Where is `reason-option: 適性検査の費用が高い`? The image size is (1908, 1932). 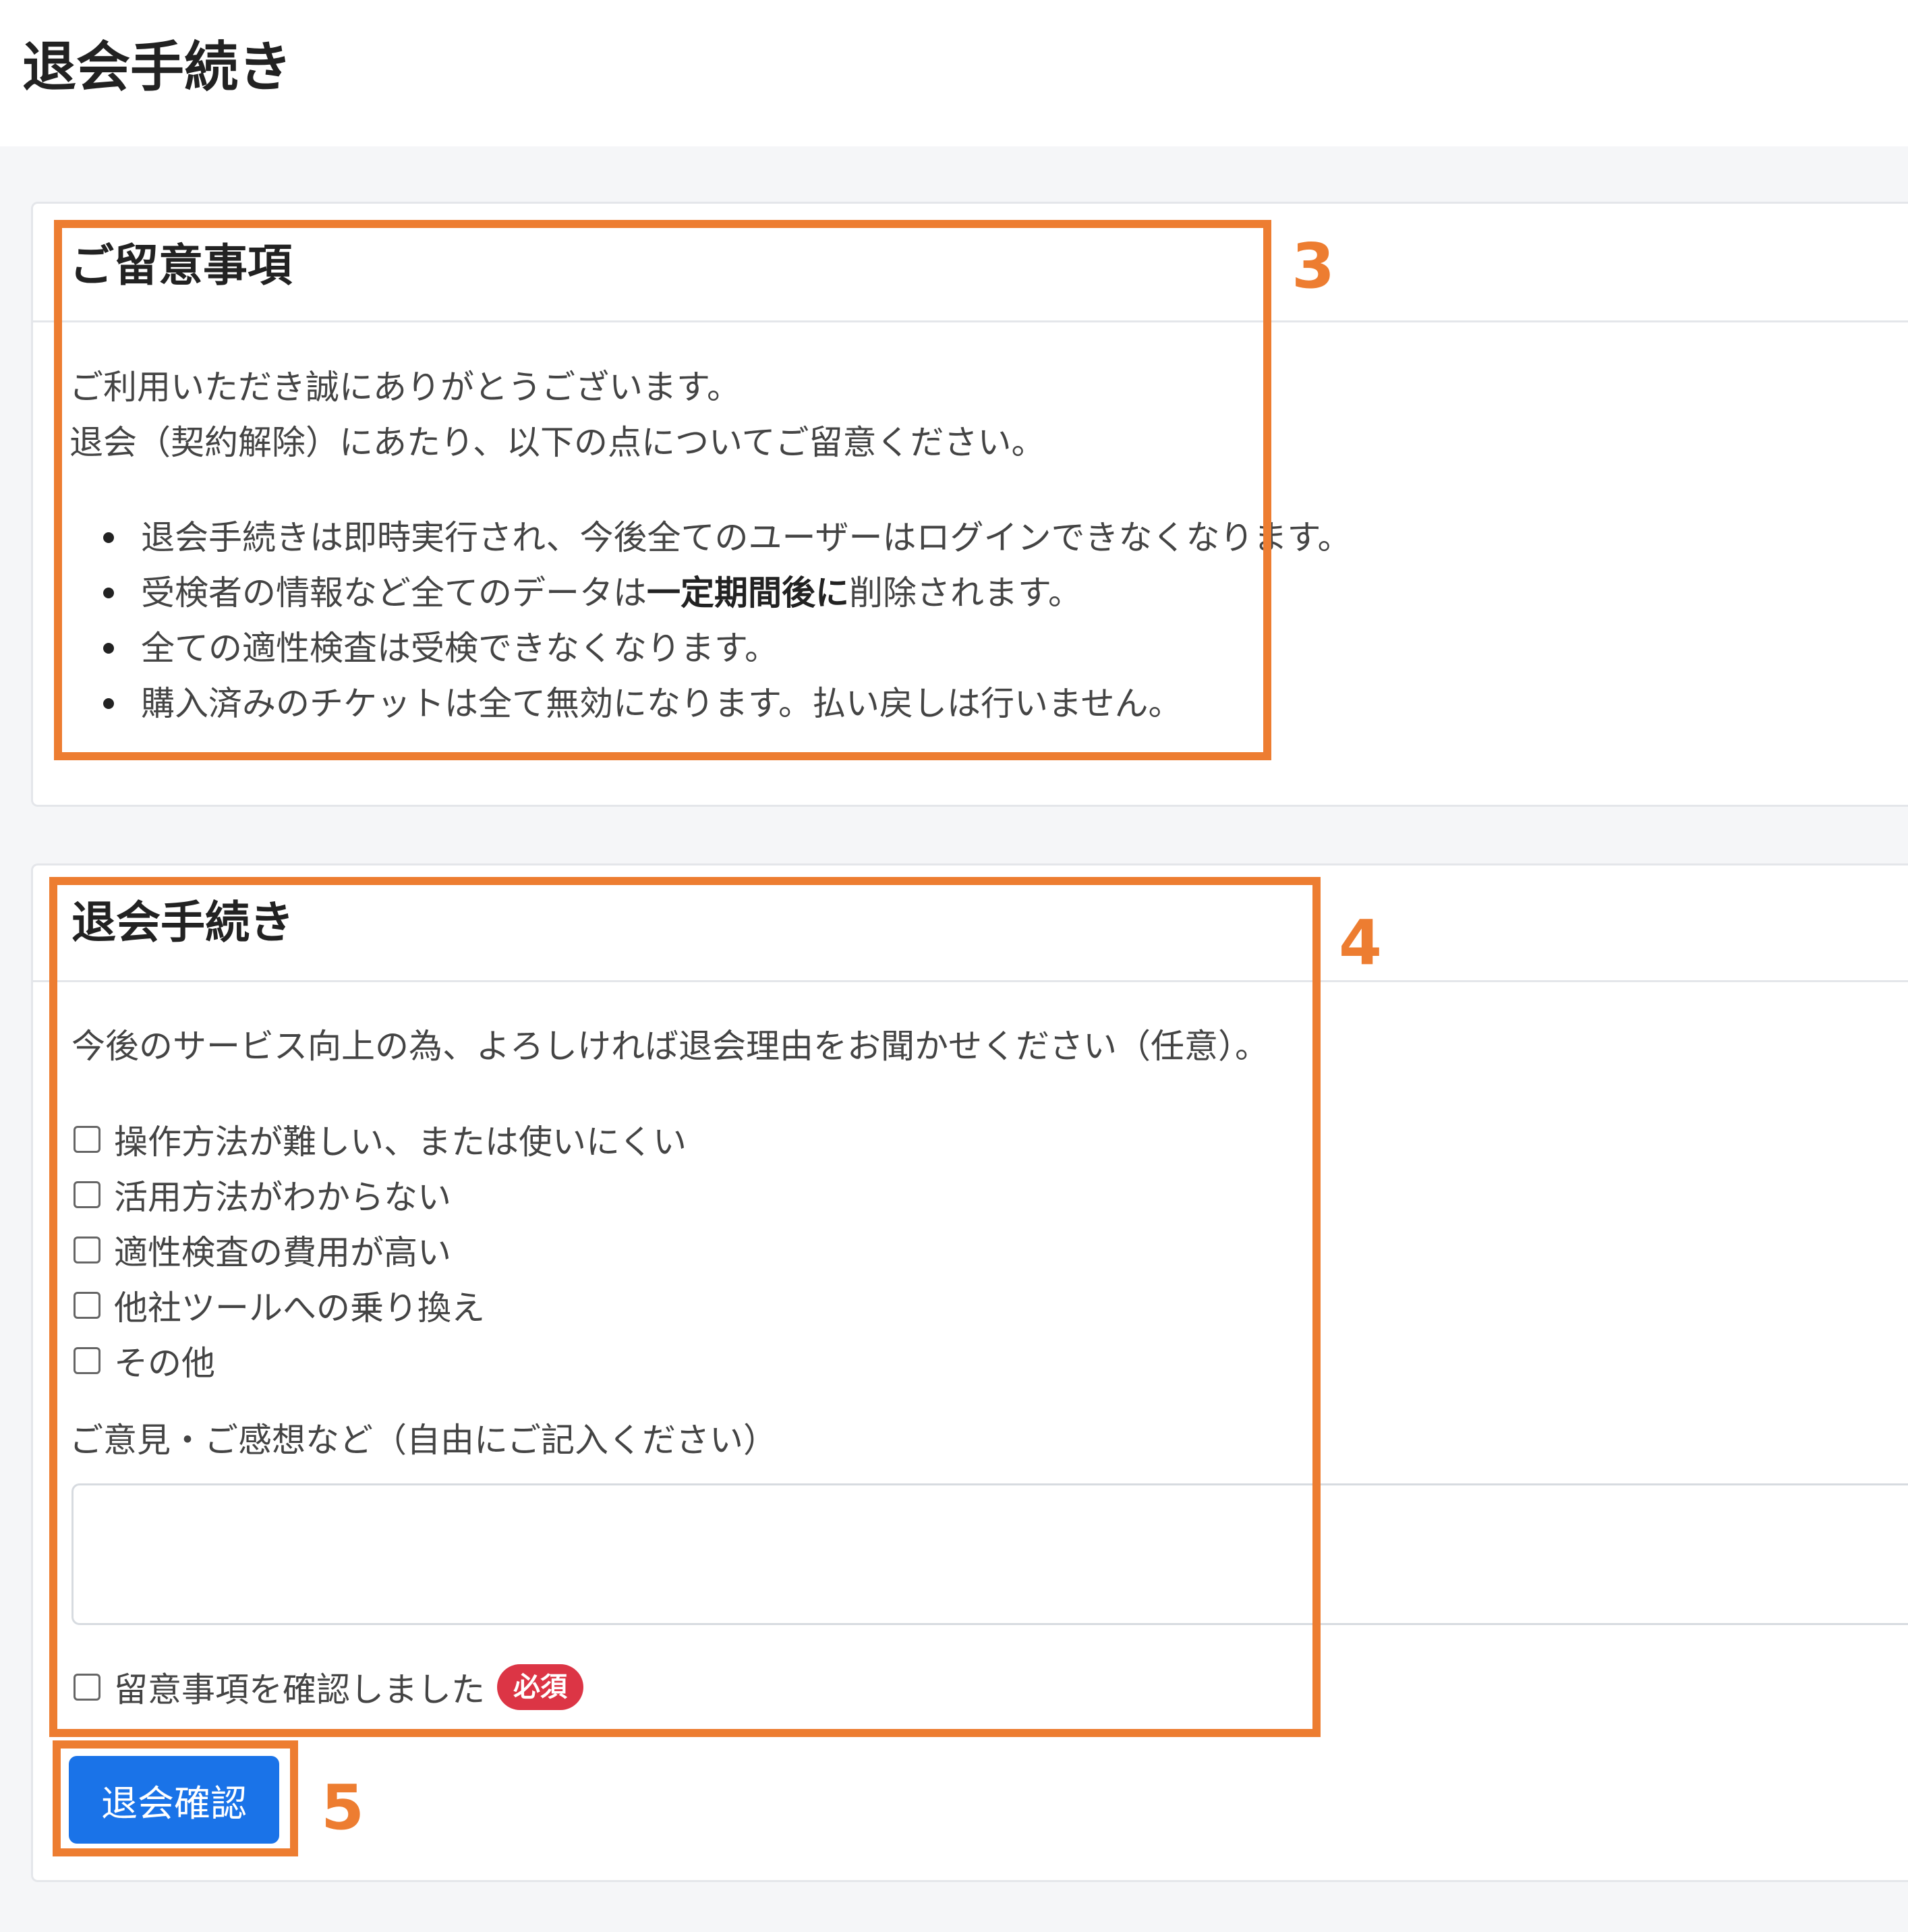
reason-option: 適性検査の費用が高い is located at coordinates (262, 1250).